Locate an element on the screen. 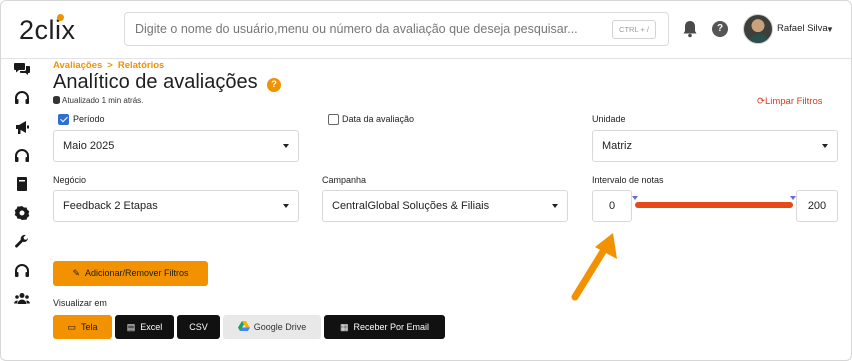 This screenshot has height=361, width=852. chat-icon is located at coordinates (22, 69).